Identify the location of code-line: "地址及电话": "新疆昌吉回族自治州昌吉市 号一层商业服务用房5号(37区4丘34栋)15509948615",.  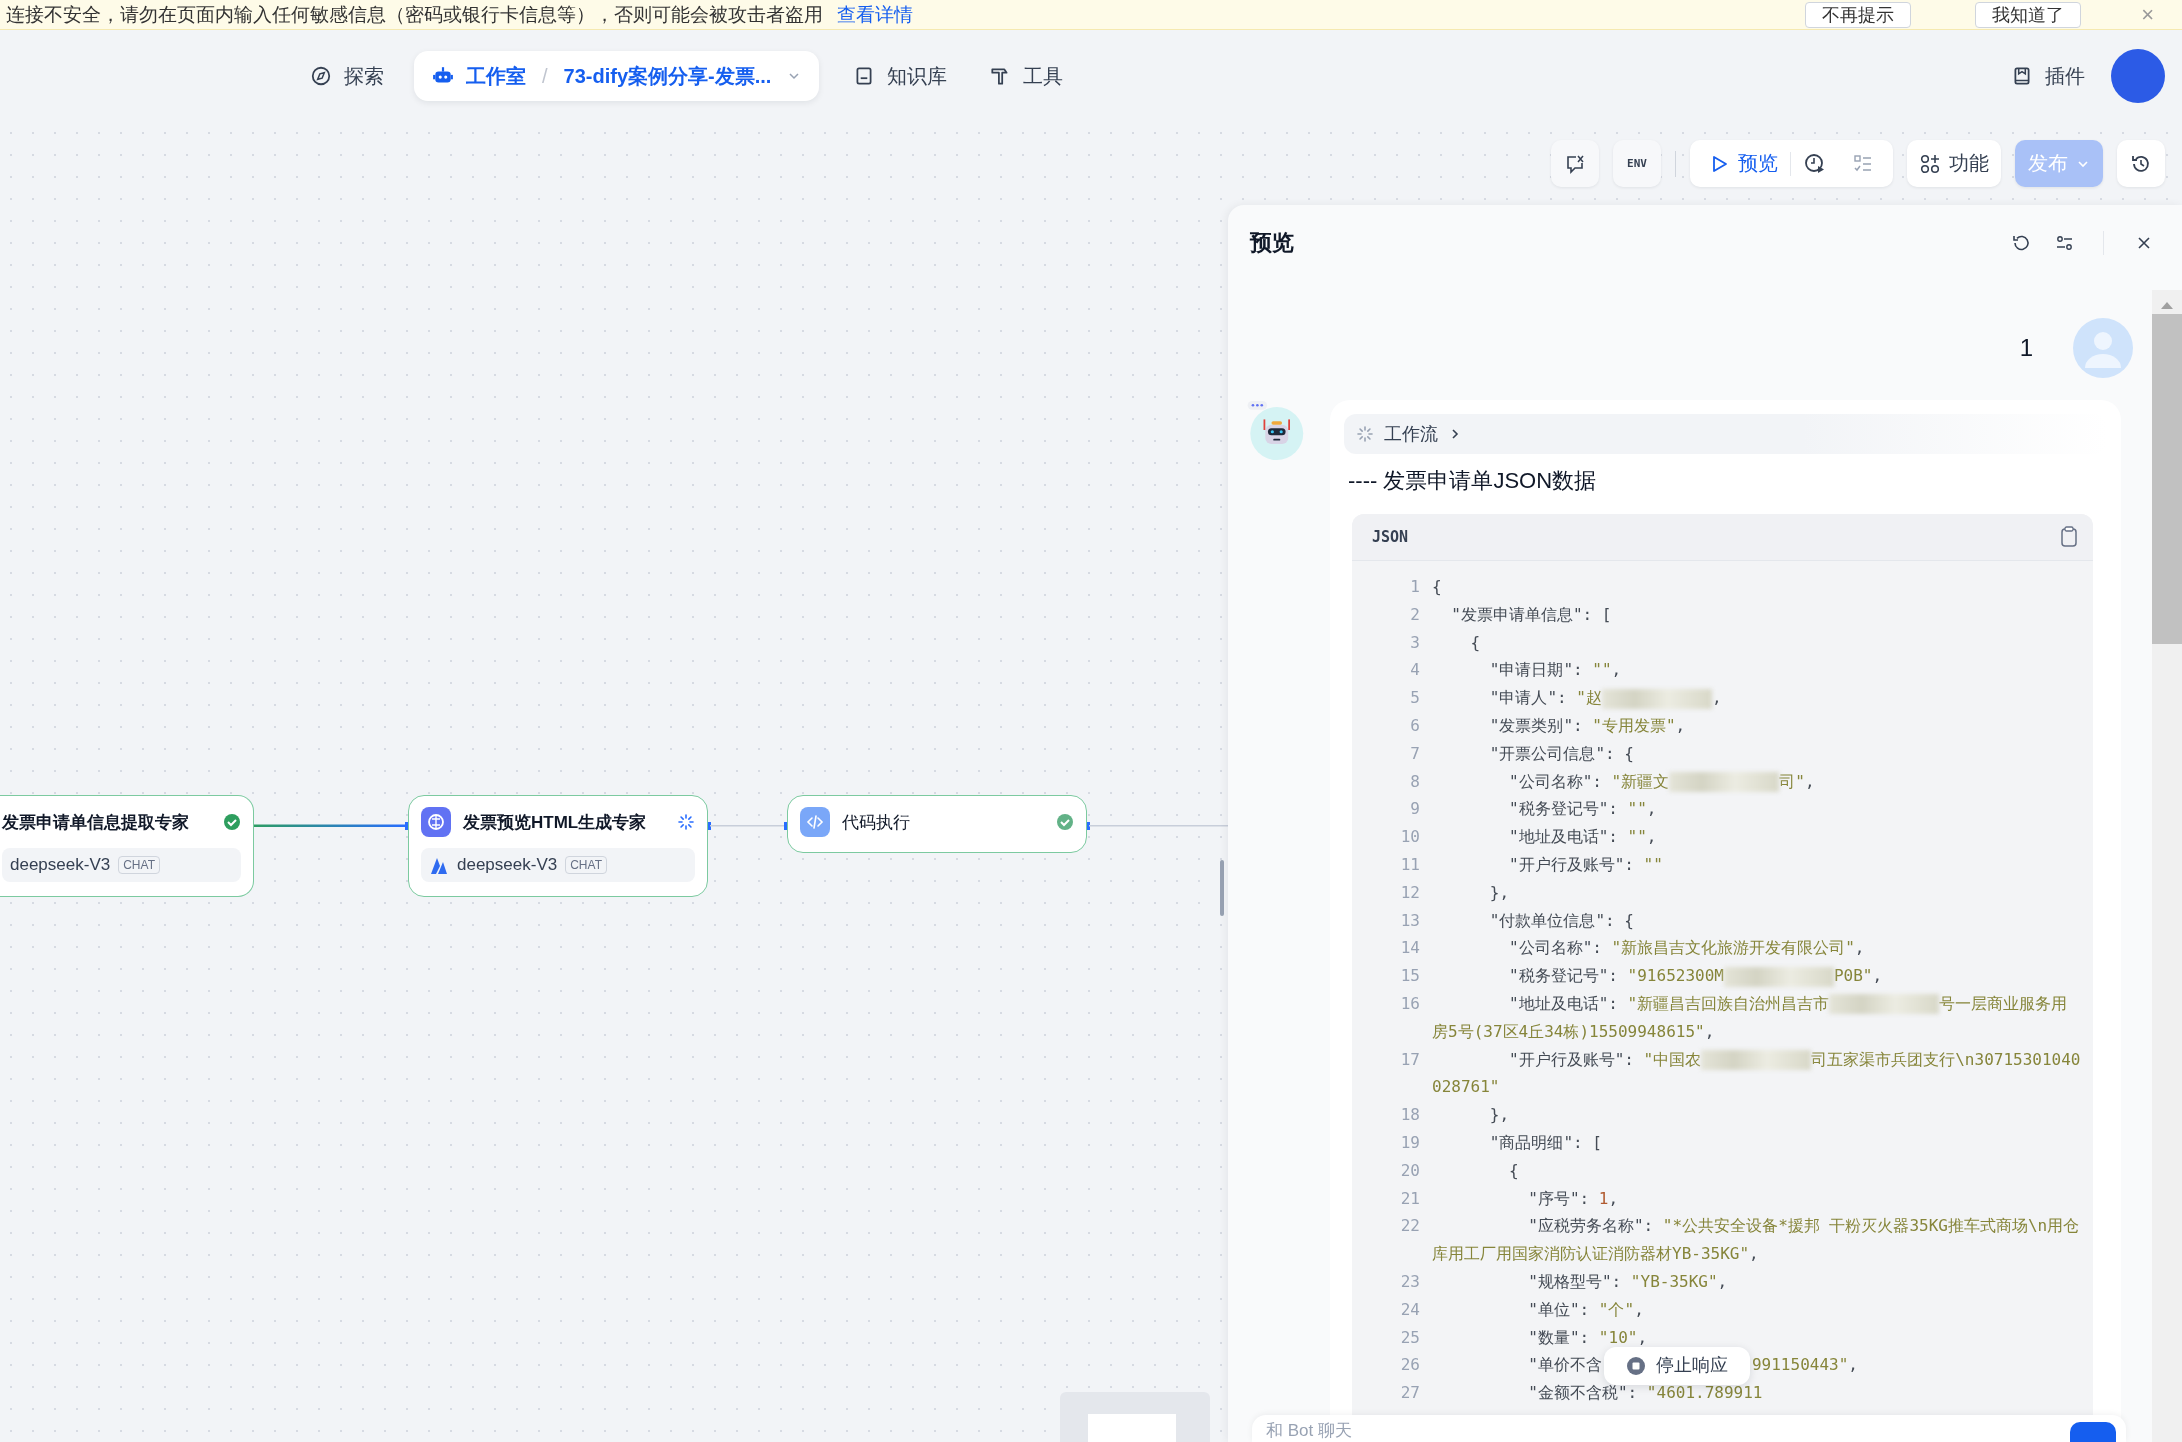
(1750, 1017).